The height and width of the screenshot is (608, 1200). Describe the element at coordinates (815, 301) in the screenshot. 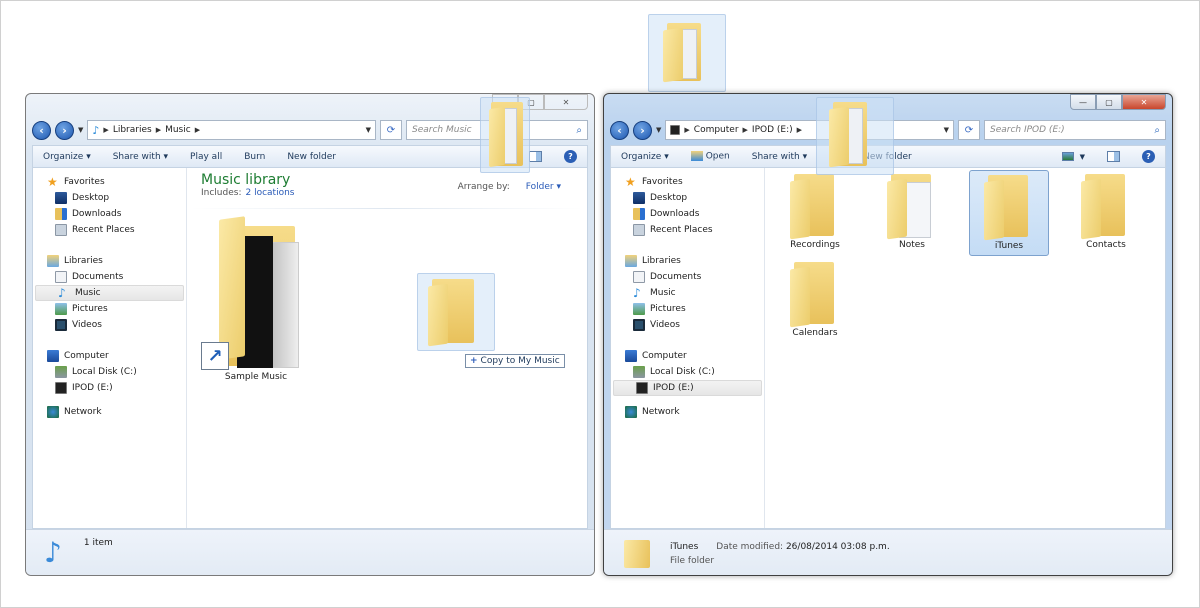

I see `folder-item: Calendars` at that location.